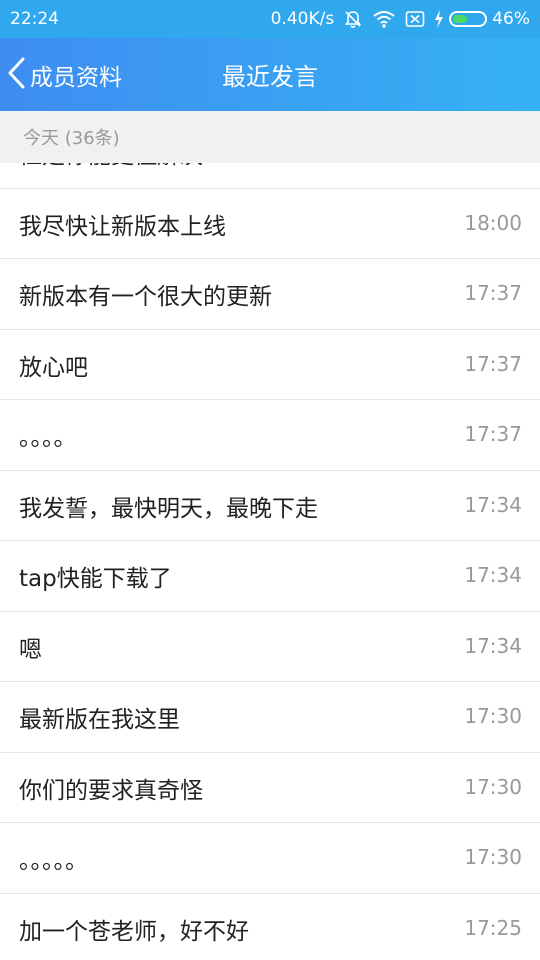 The image size is (540, 960). I want to click on status-time: 22:24, so click(34, 19).